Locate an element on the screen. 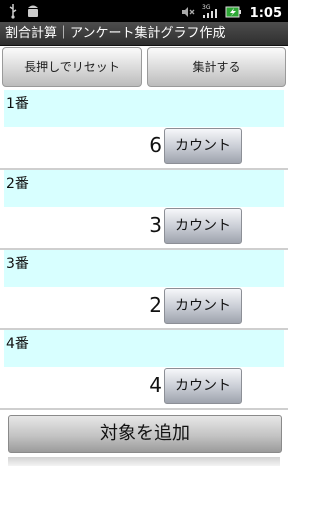 This screenshot has height=512, width=320. item-header: 4番 is located at coordinates (144, 348).